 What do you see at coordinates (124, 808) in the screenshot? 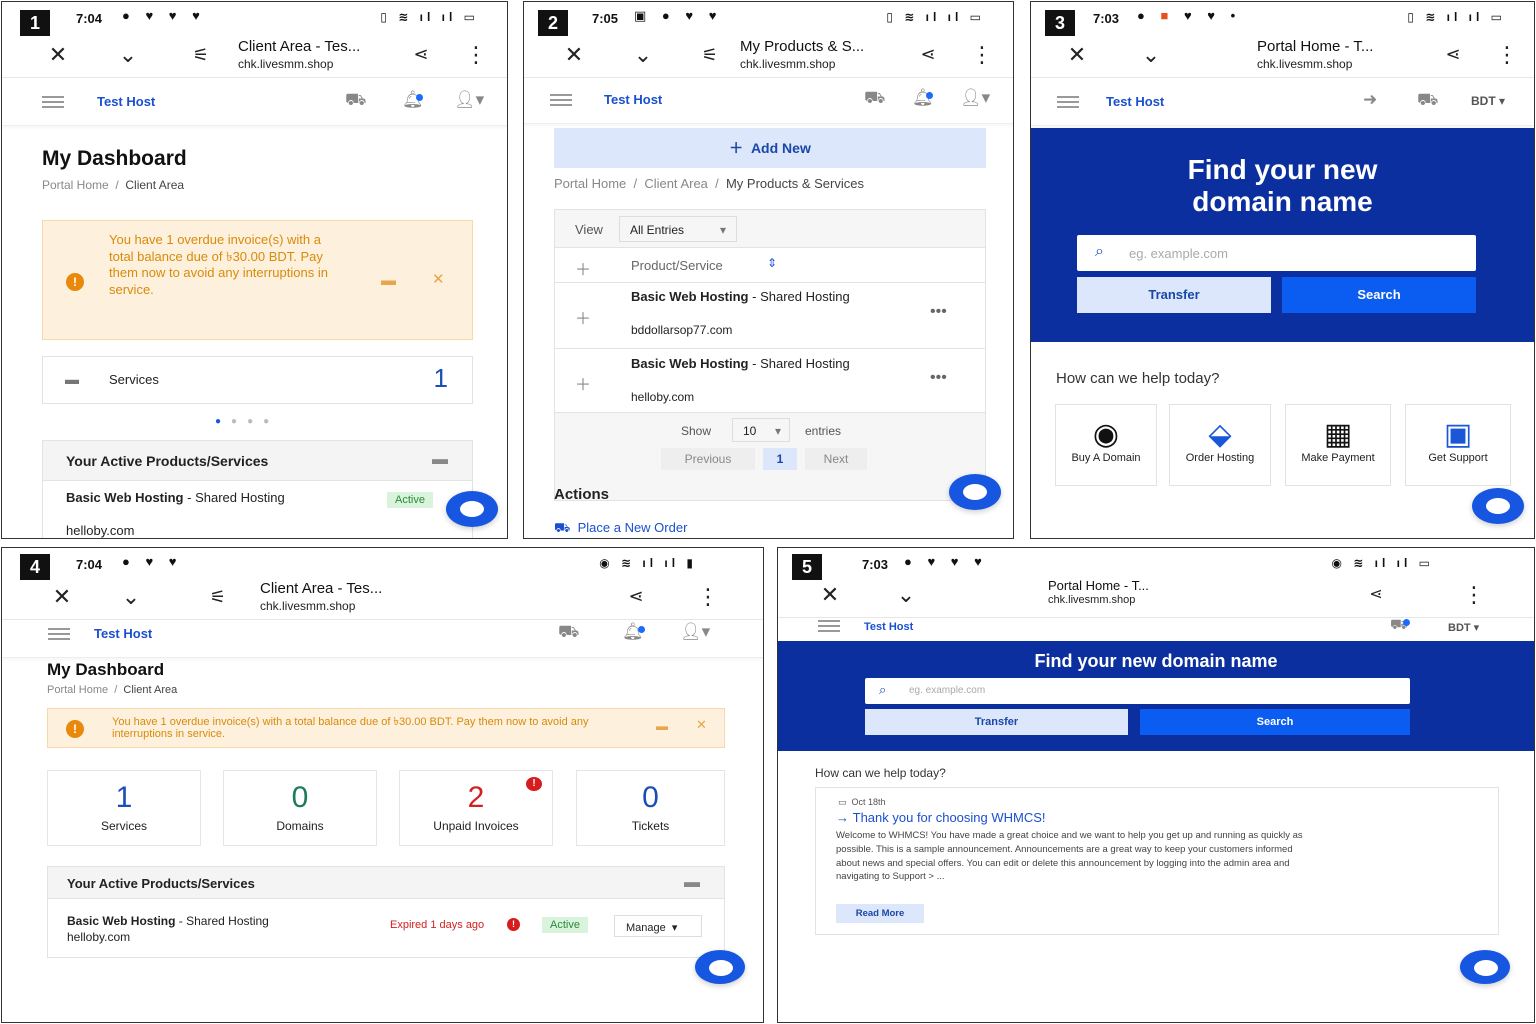
I see `services-stat: 1 Services` at bounding box center [124, 808].